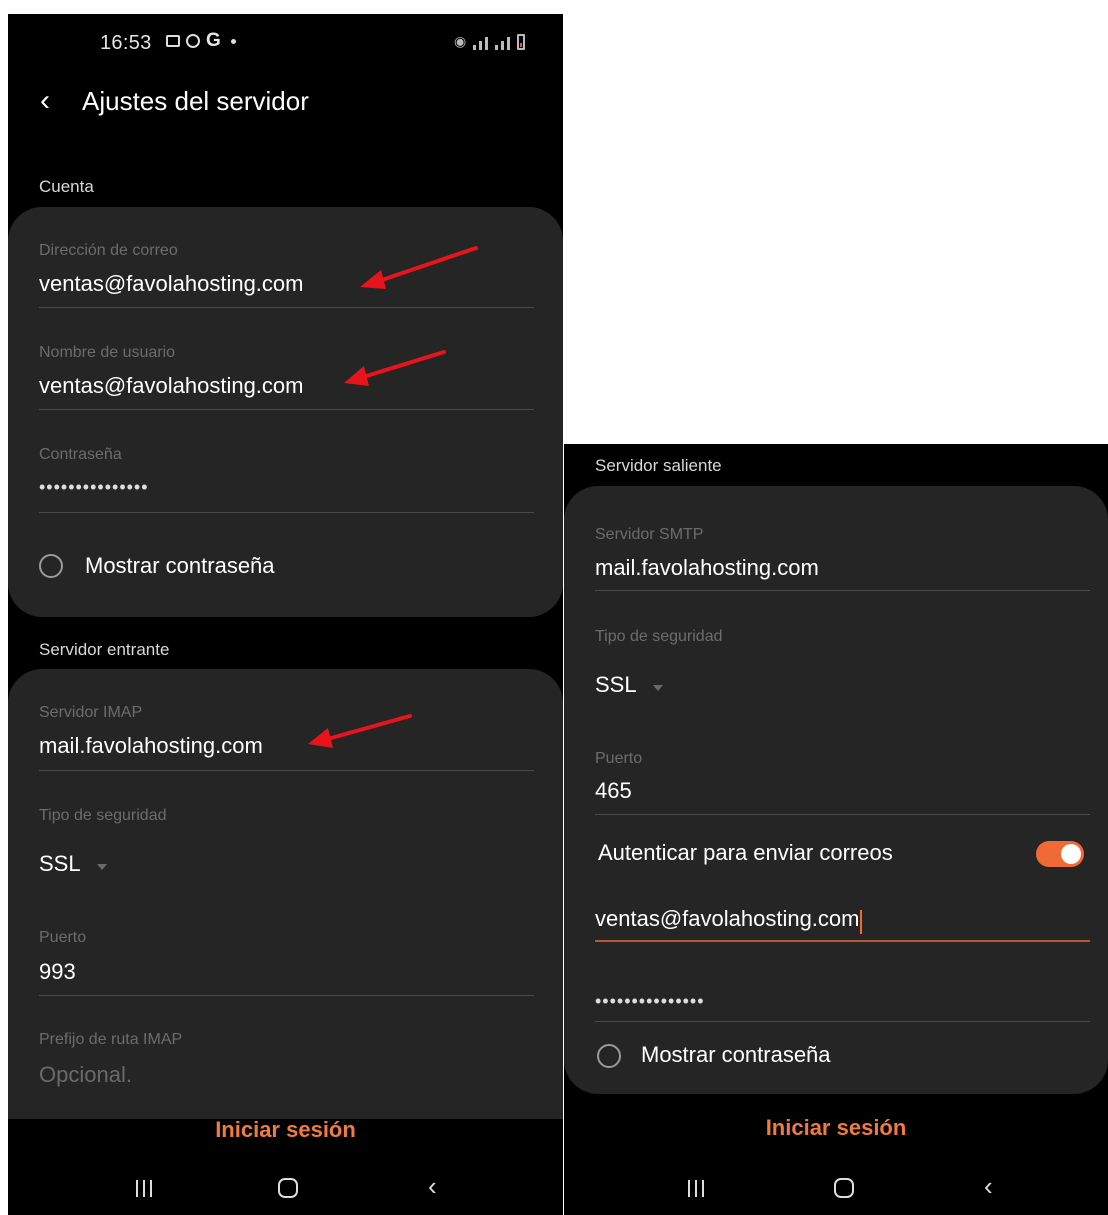  Describe the element at coordinates (85, 1075) in the screenshot. I see `imap-prefix-field: Opcional.` at that location.